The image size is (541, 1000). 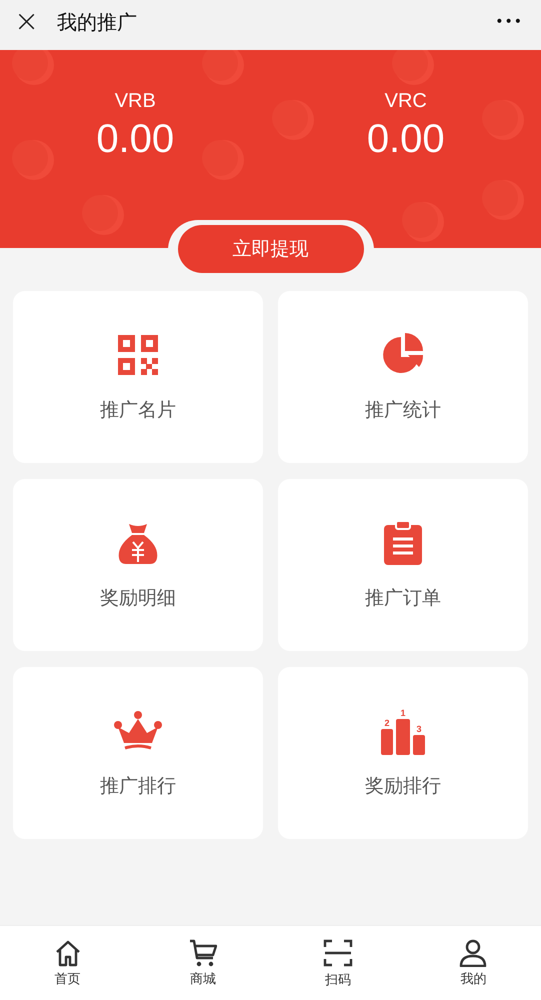 I want to click on menu-card: 推广订单, so click(x=403, y=565).